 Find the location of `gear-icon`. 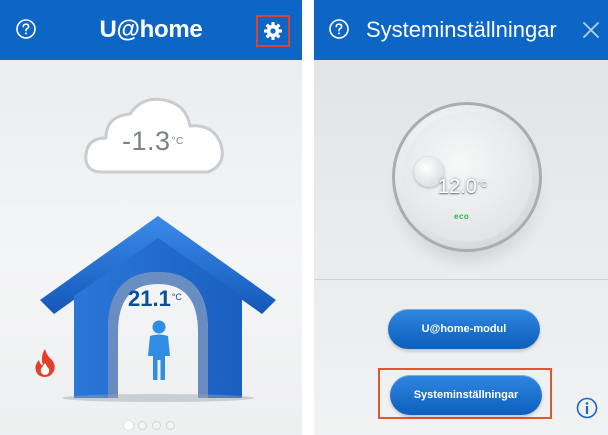

gear-icon is located at coordinates (273, 31).